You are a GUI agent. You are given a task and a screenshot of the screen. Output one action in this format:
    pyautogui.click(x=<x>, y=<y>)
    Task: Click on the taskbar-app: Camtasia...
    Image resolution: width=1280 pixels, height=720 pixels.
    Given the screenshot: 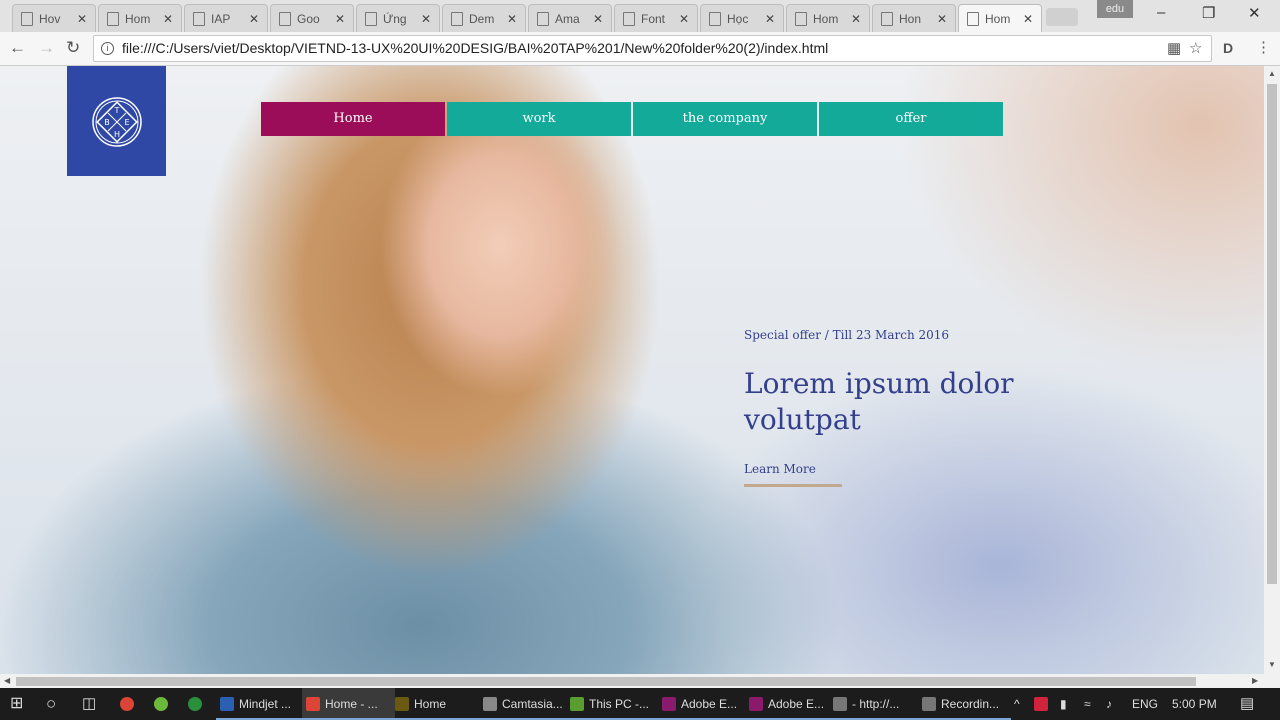 What is the action you would take?
    pyautogui.click(x=525, y=704)
    